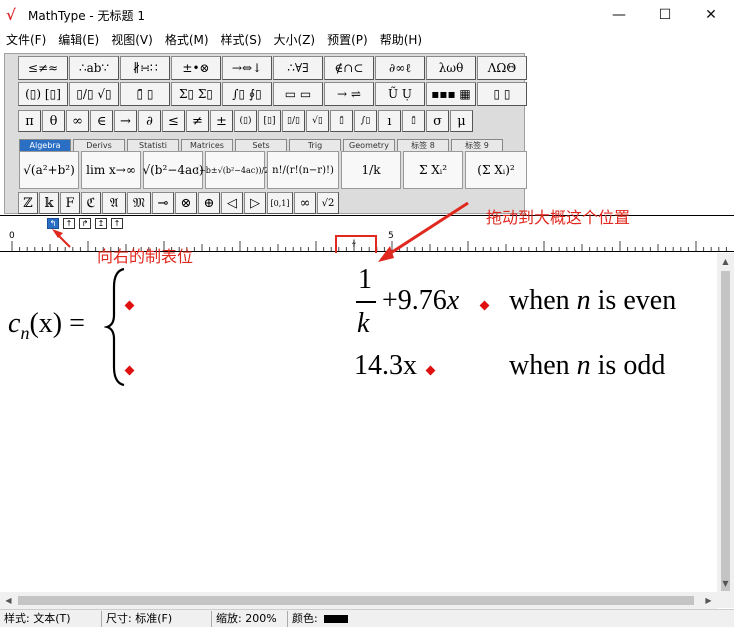  What do you see at coordinates (45, 145) in the screenshot?
I see `tab-algebra: Algebra` at bounding box center [45, 145].